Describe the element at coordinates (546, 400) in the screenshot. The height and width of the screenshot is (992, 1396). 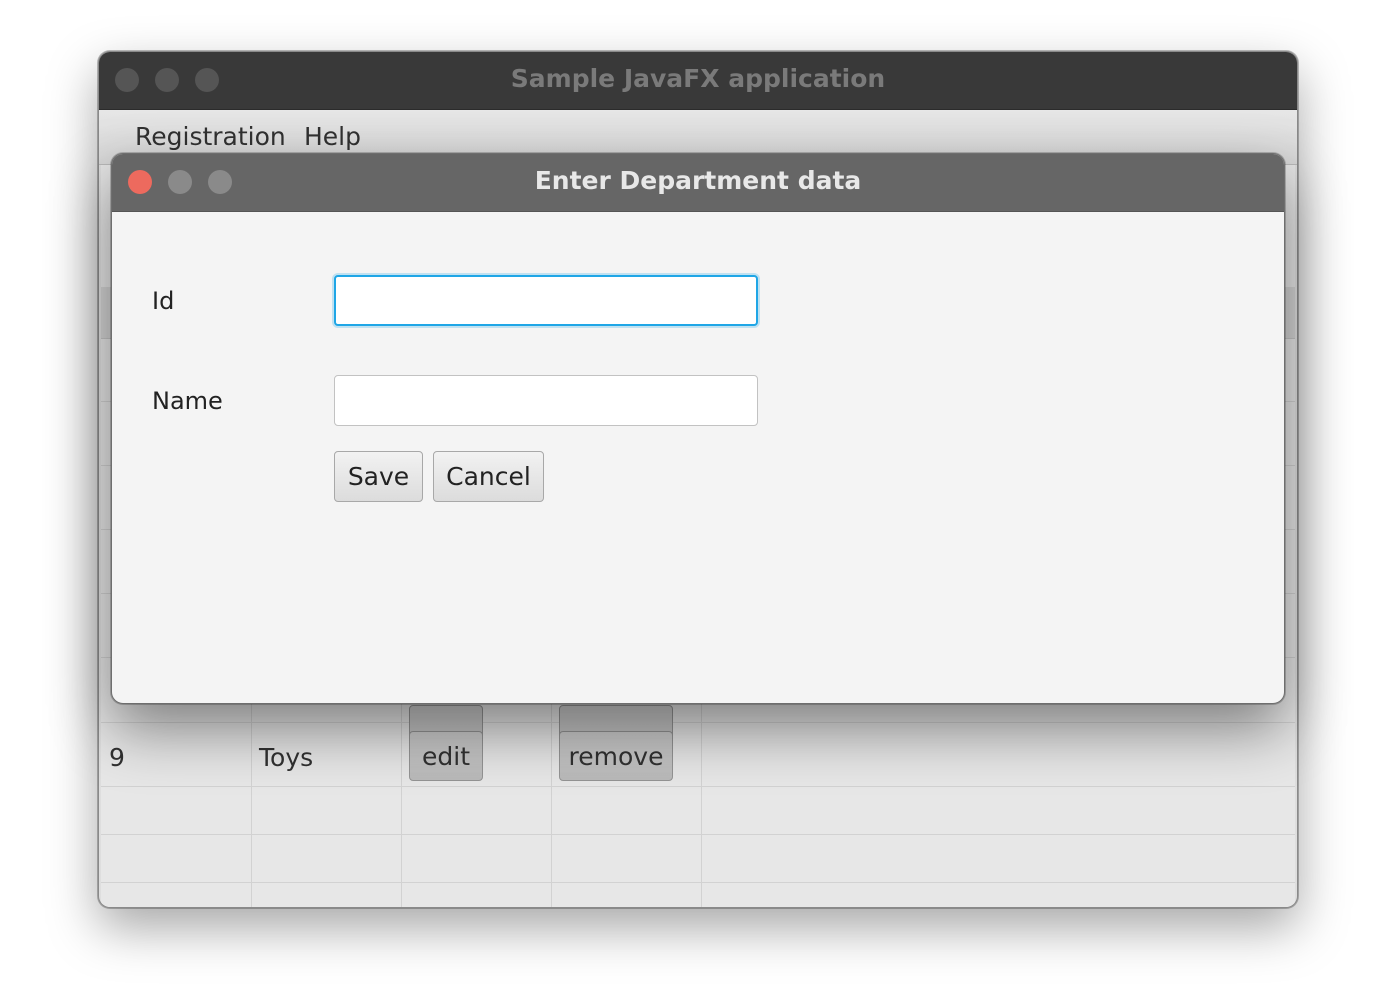
I see `name-field` at that location.